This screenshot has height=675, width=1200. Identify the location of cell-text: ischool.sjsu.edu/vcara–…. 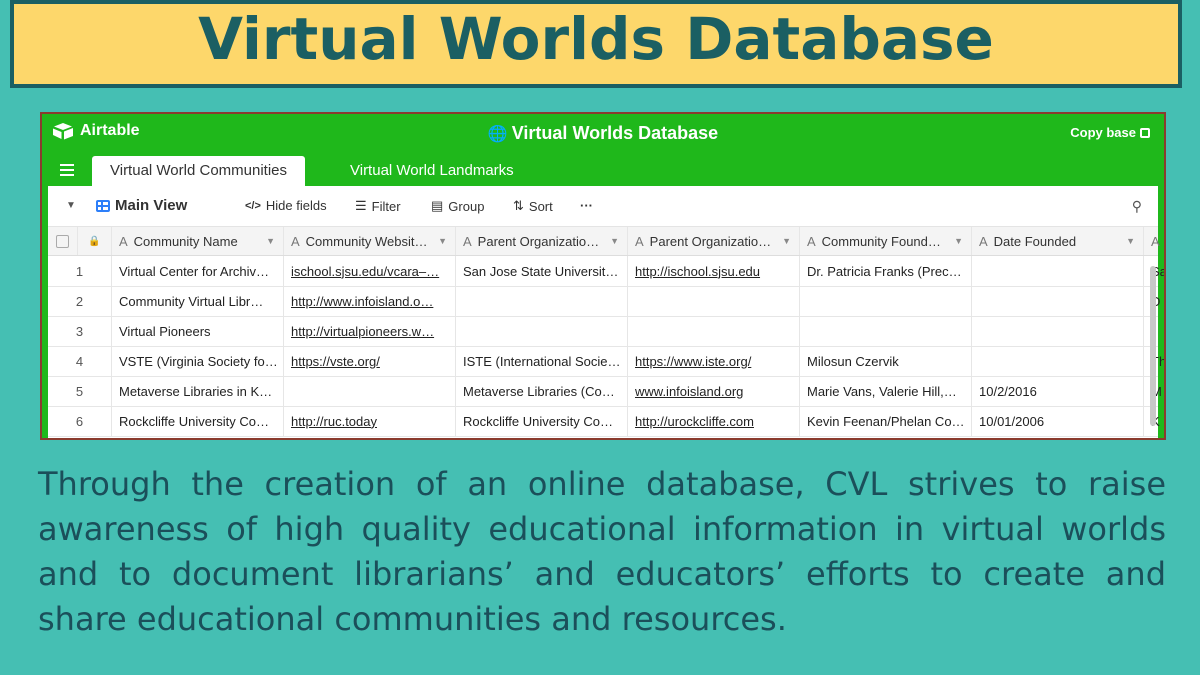
(365, 271).